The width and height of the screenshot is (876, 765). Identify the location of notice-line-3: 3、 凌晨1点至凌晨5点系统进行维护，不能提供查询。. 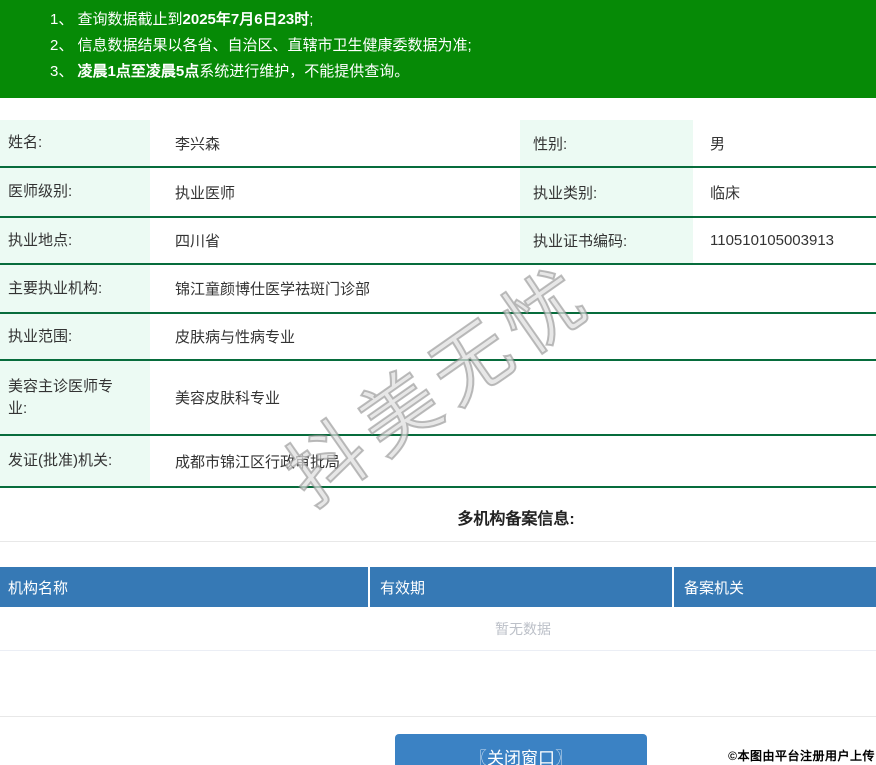
(458, 72).